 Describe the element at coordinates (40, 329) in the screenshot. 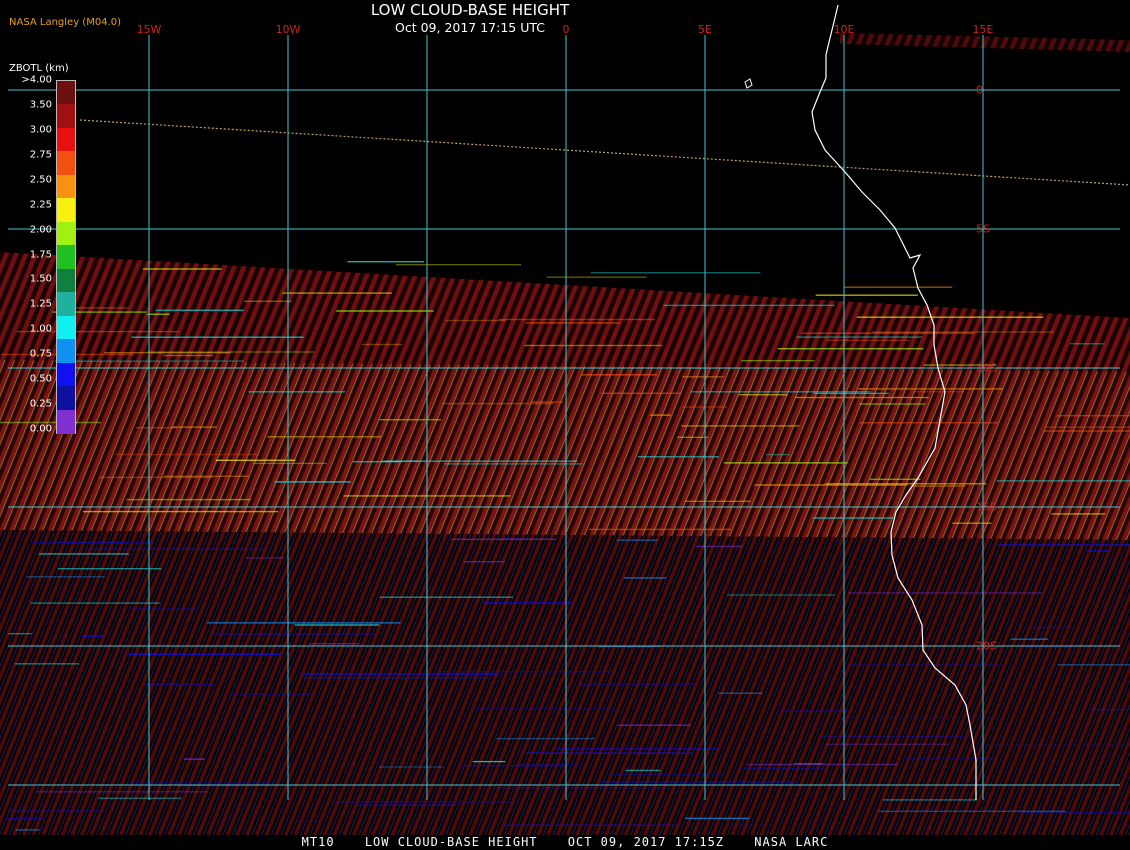

I see `legend-label: 1.00` at that location.